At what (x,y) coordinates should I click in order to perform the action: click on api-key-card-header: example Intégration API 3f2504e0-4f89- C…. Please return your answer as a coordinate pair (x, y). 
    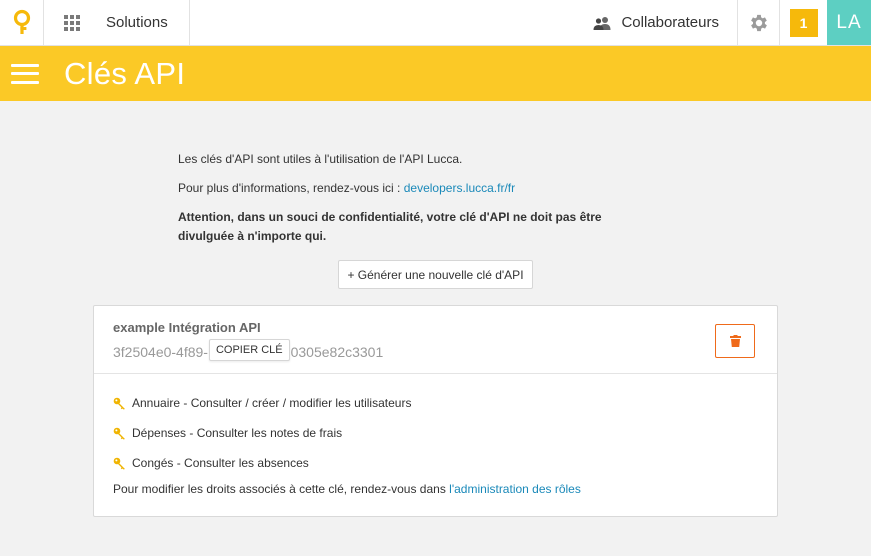
    Looking at the image, I should click on (435, 340).